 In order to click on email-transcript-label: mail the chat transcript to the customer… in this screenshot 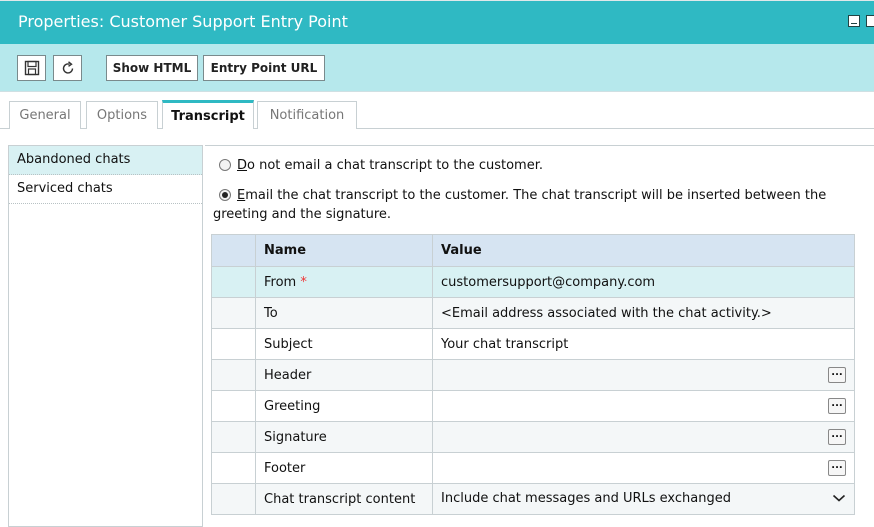, I will do `click(536, 195)`.